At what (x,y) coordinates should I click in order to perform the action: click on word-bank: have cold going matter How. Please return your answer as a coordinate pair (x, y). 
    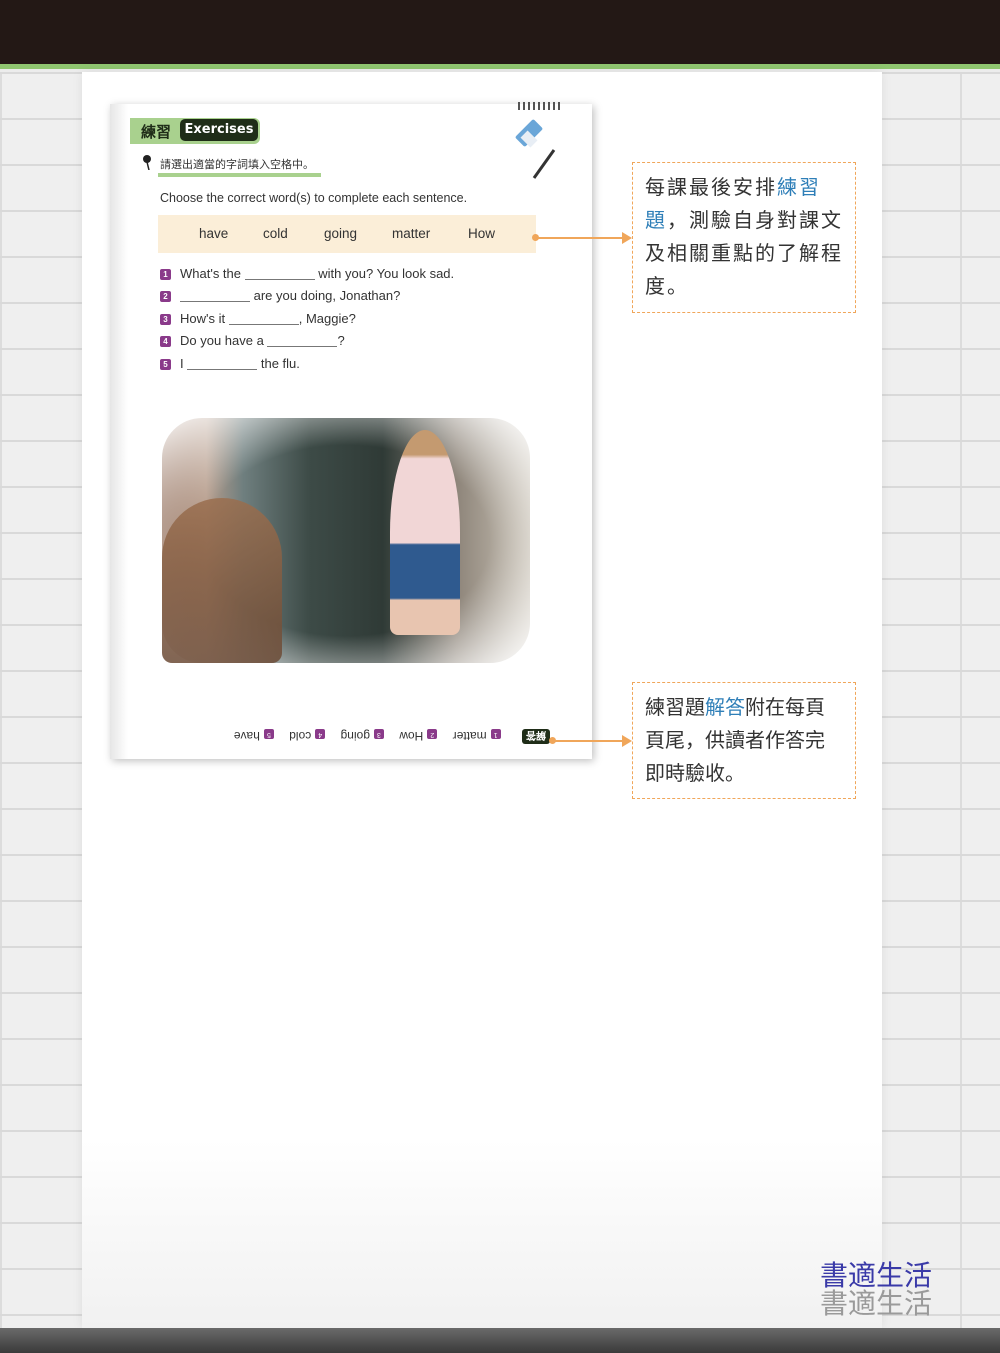
    Looking at the image, I should click on (347, 234).